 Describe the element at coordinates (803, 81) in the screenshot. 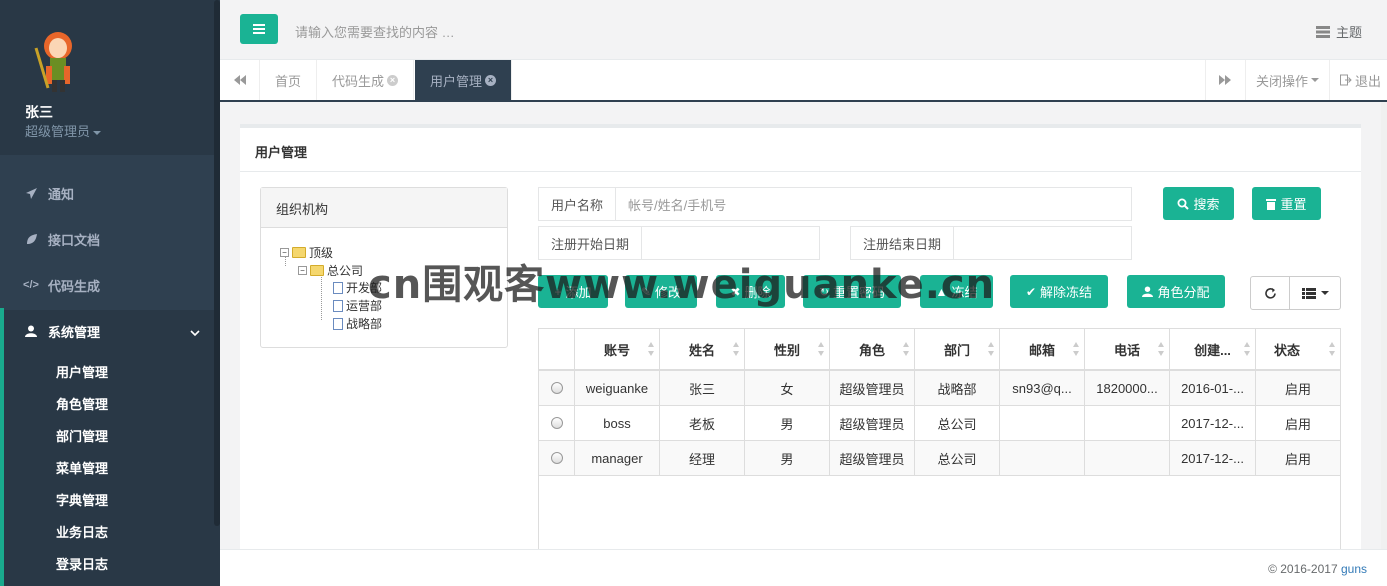

I see `tabs-bar: 首页 代码生成 × 用户管理 × 关闭操作 退出` at that location.